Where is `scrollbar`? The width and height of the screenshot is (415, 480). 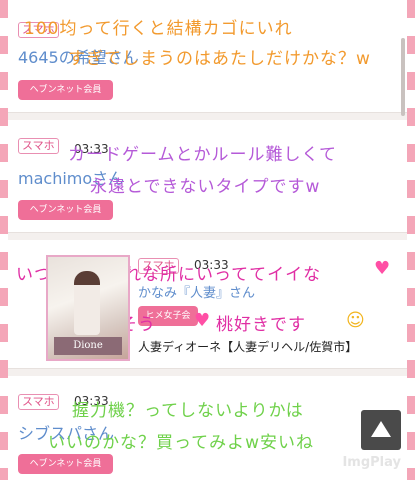 scrollbar is located at coordinates (403, 77).